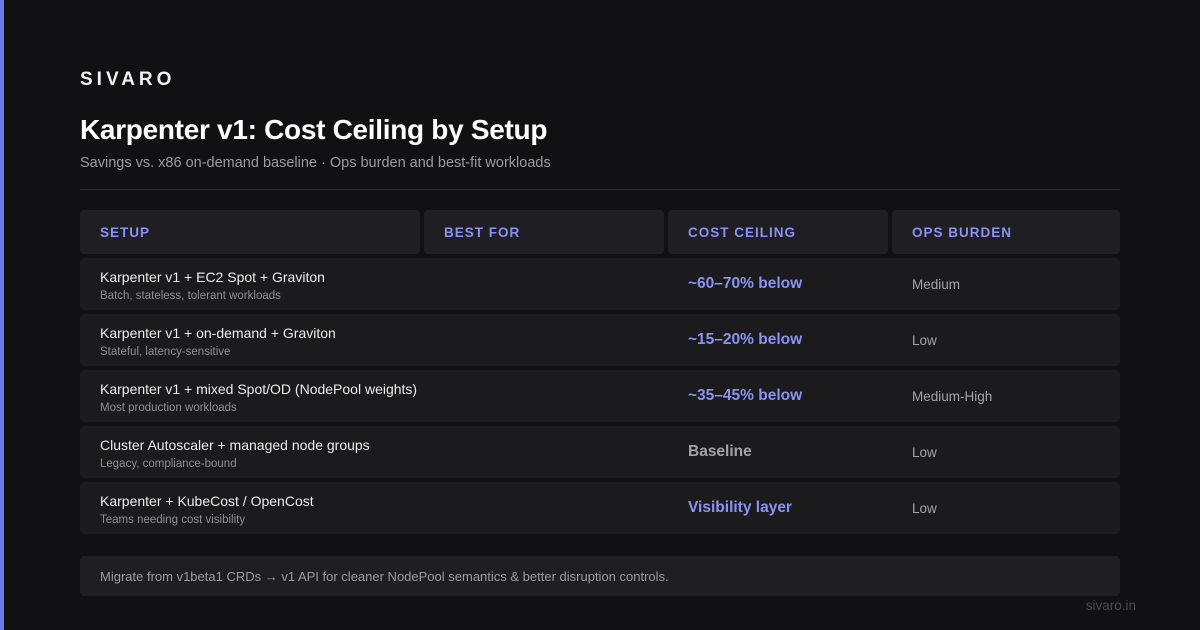 Image resolution: width=1200 pixels, height=630 pixels. I want to click on cost-ceiling-value: ~35–45% below, so click(745, 395).